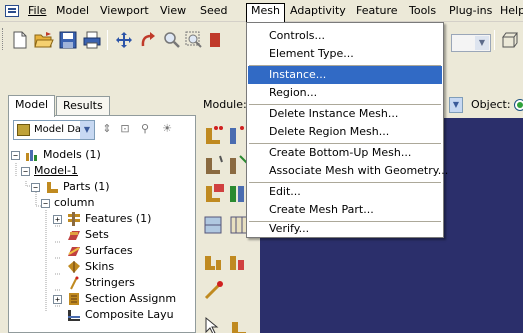  I want to click on module-label: Module:, so click(225, 104).